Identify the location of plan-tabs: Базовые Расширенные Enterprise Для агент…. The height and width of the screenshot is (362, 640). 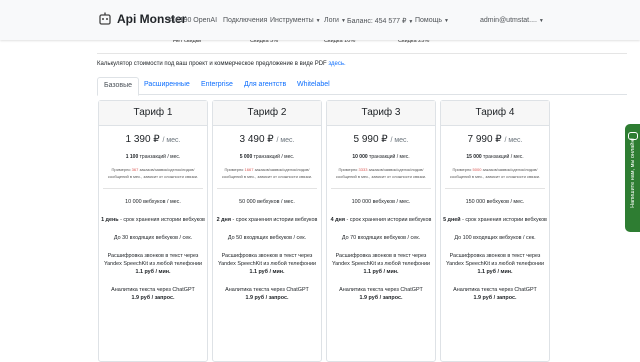
(362, 86).